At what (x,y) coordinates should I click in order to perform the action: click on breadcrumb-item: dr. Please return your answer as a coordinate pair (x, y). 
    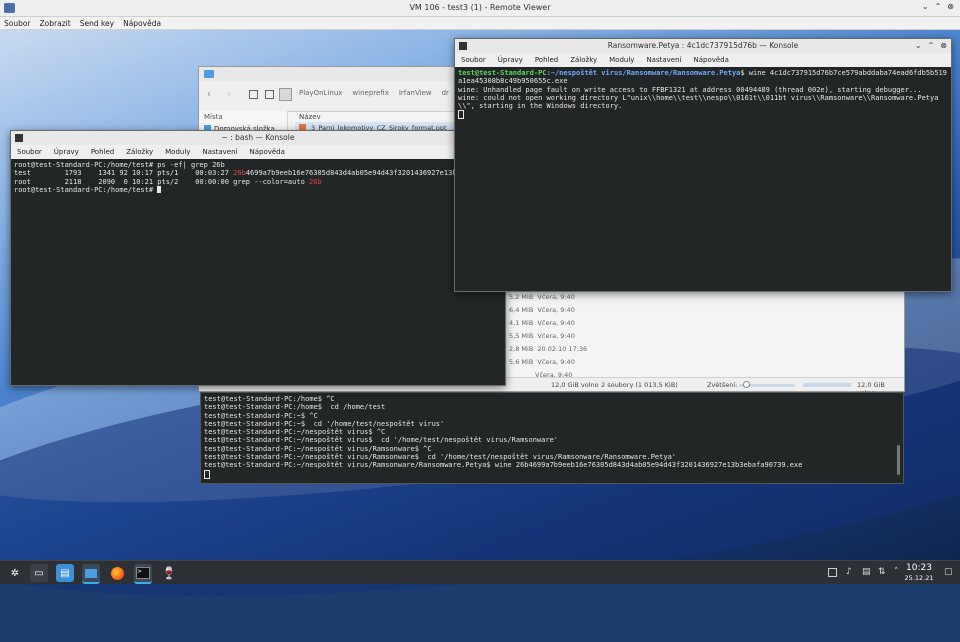
    Looking at the image, I should click on (445, 93).